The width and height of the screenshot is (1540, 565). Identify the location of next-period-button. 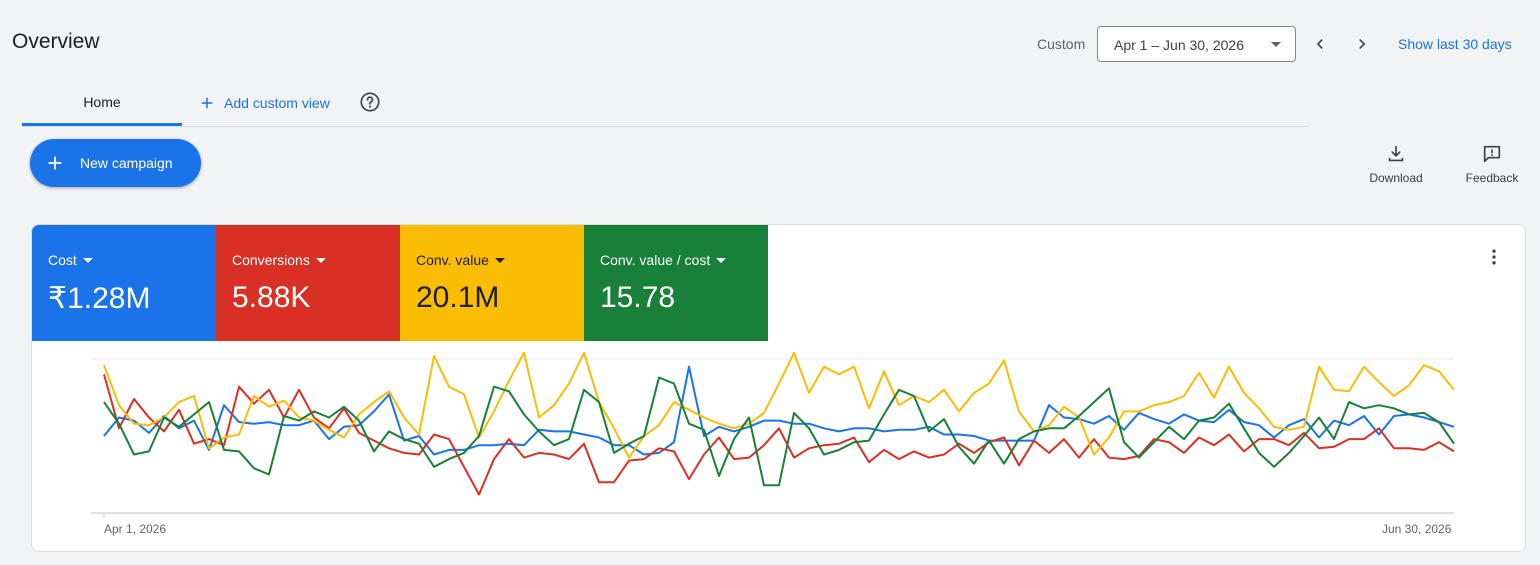
(1362, 44).